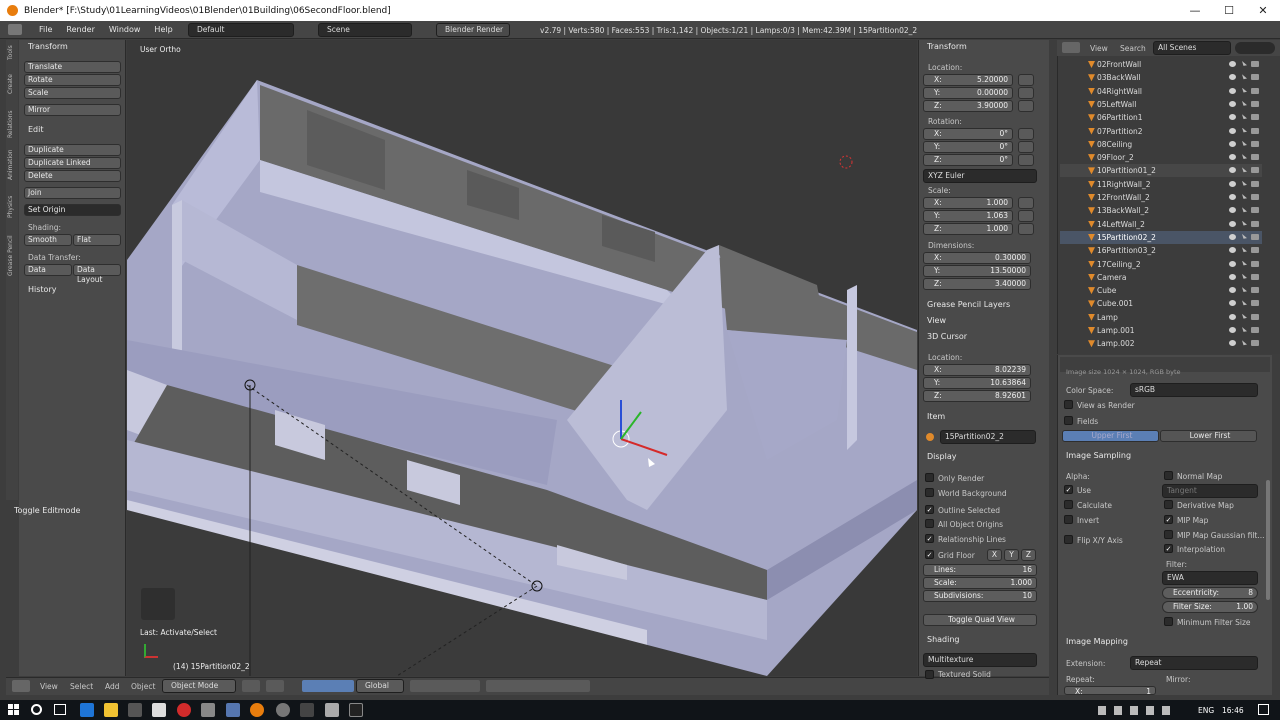 The width and height of the screenshot is (1280, 720). What do you see at coordinates (12, 251) in the screenshot?
I see `tab-grease-pencil: Grease Pencil` at bounding box center [12, 251].